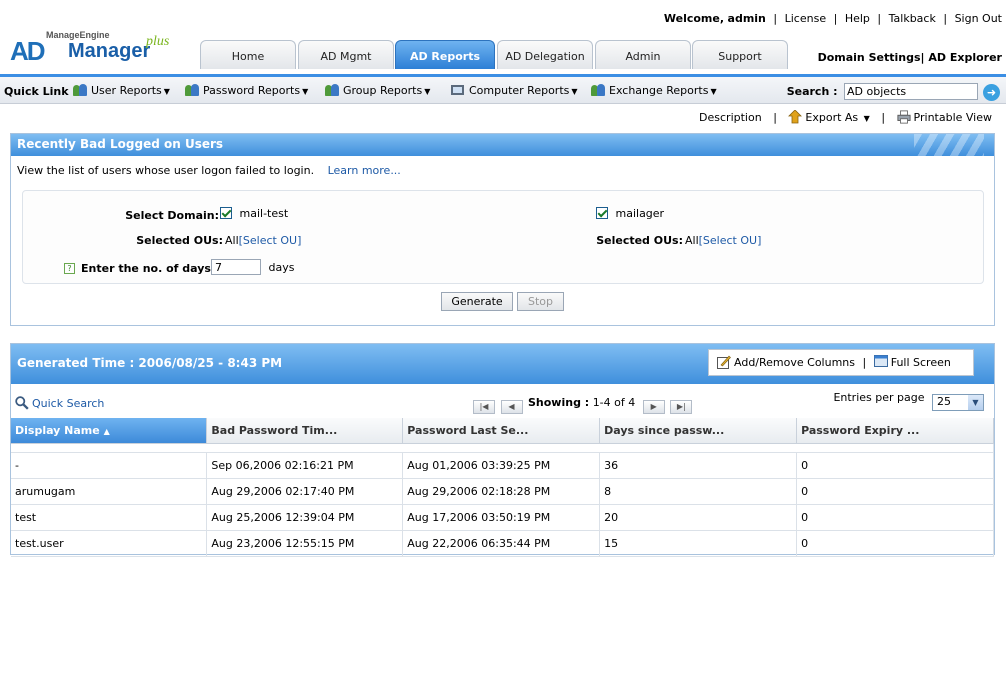  I want to click on product-plus: plus, so click(158, 41).